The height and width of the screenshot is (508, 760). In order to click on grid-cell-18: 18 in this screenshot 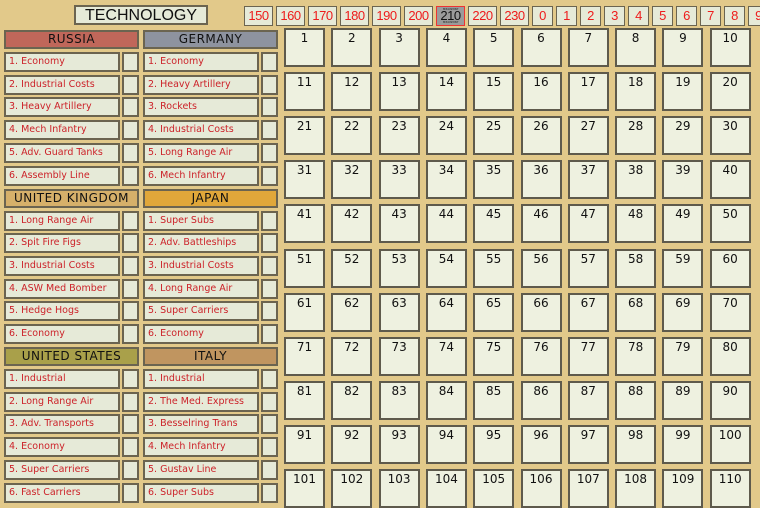, I will do `click(636, 92)`.